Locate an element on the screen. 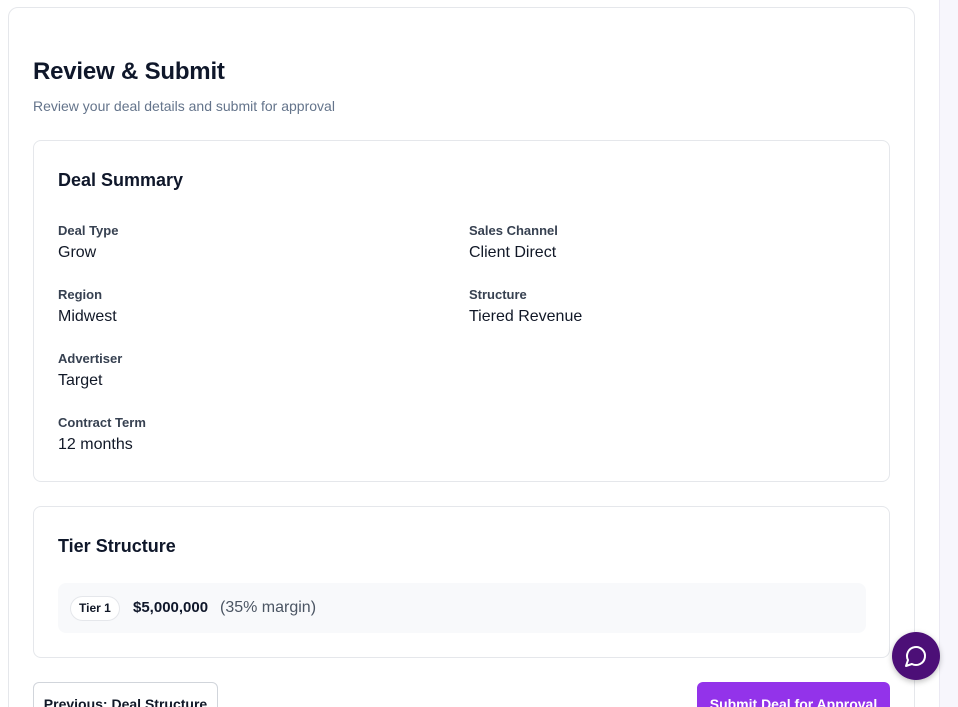 Image resolution: width=958 pixels, height=707 pixels. field-value: Target is located at coordinates (80, 380).